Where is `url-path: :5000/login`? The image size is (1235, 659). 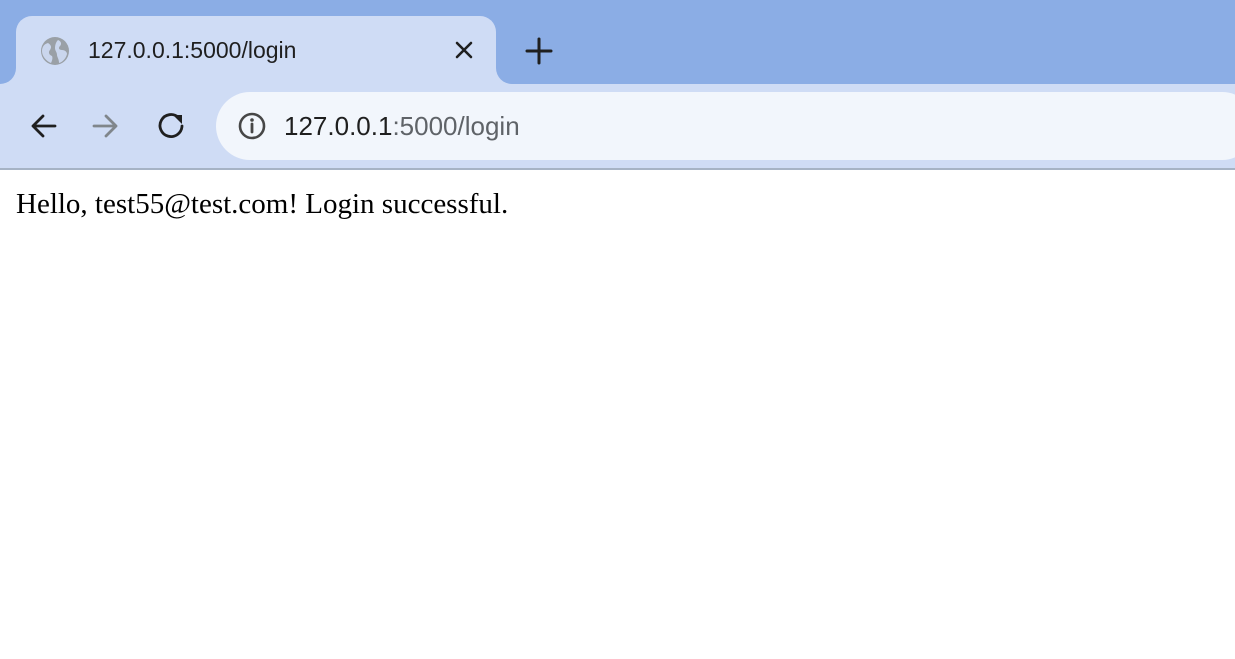 url-path: :5000/login is located at coordinates (456, 126).